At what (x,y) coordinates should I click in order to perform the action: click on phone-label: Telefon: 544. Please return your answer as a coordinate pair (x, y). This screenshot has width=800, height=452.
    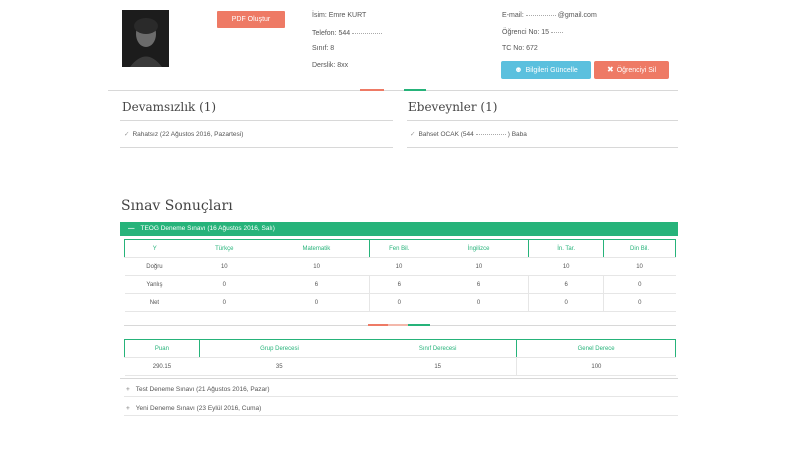
    Looking at the image, I should click on (331, 33).